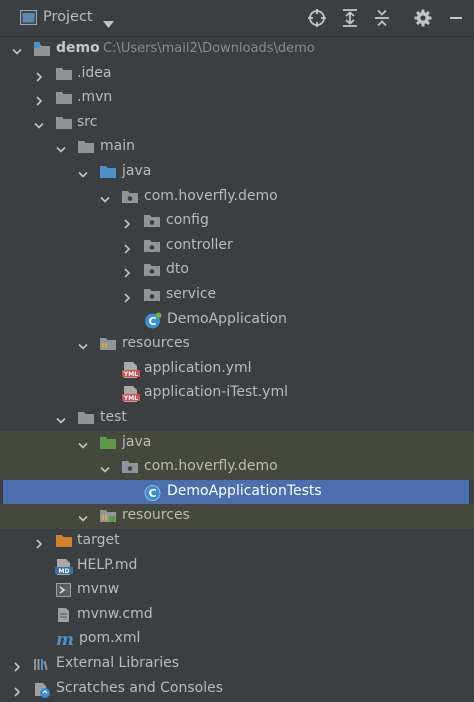 The height and width of the screenshot is (702, 474). Describe the element at coordinates (131, 394) in the screenshot. I see `yml-file-icon: YML` at that location.